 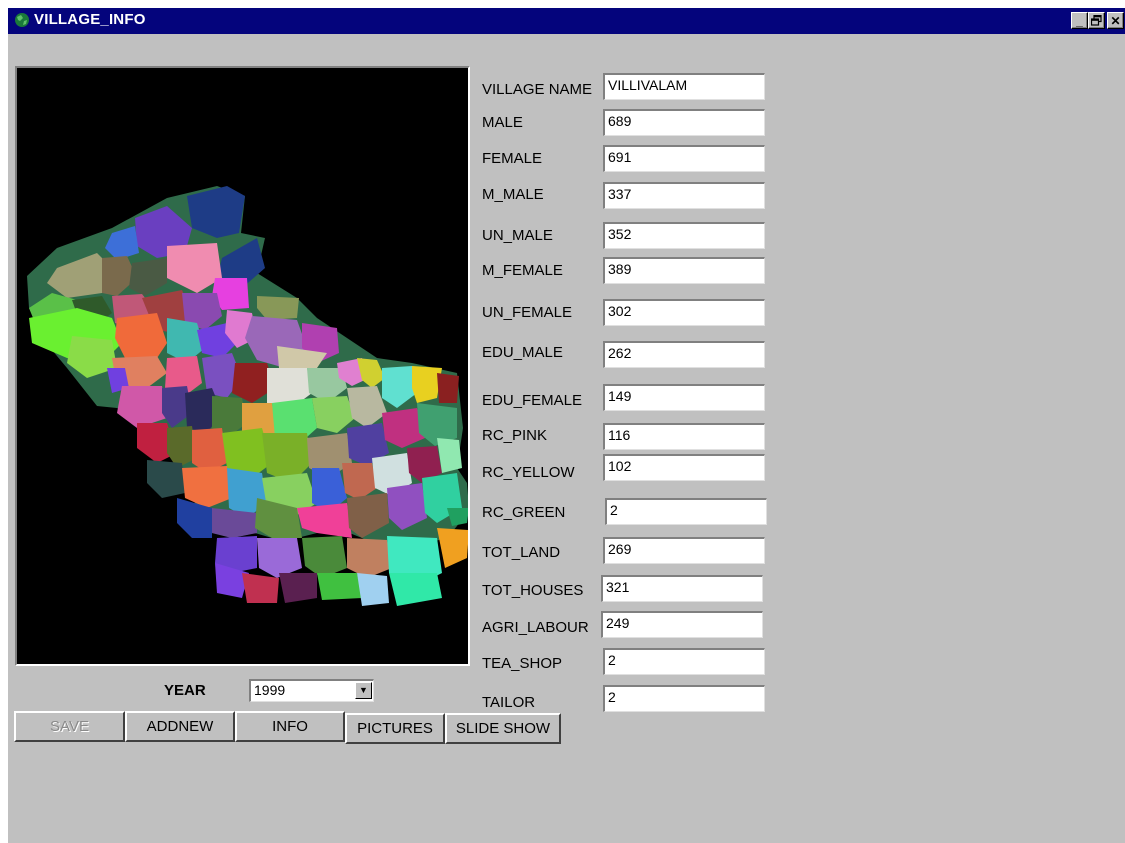 I want to click on restore-icon, so click(x=1096, y=20).